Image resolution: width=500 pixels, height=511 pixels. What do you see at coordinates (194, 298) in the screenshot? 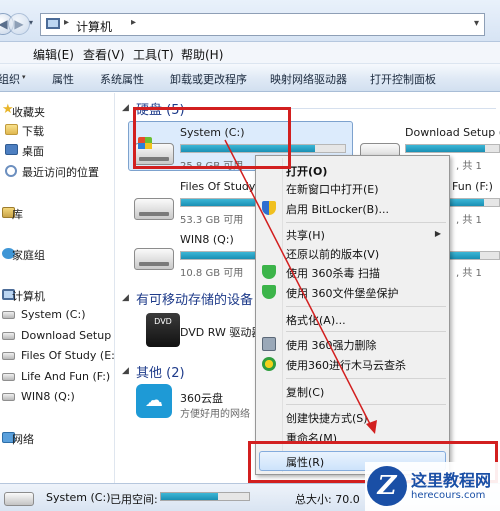
I see `group-header-removable: 有可移动存储的设备` at bounding box center [194, 298].